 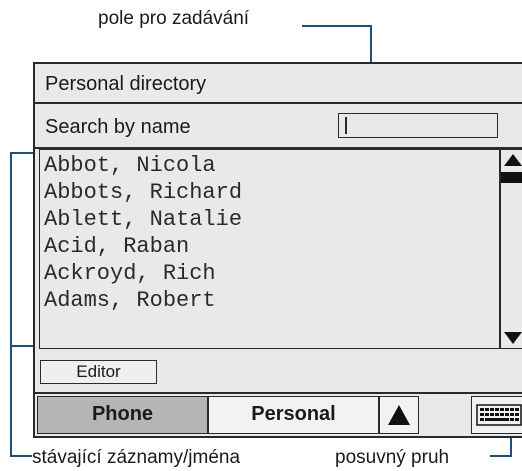 What do you see at coordinates (513, 160) in the screenshot?
I see `scroll-up-arrow-icon` at bounding box center [513, 160].